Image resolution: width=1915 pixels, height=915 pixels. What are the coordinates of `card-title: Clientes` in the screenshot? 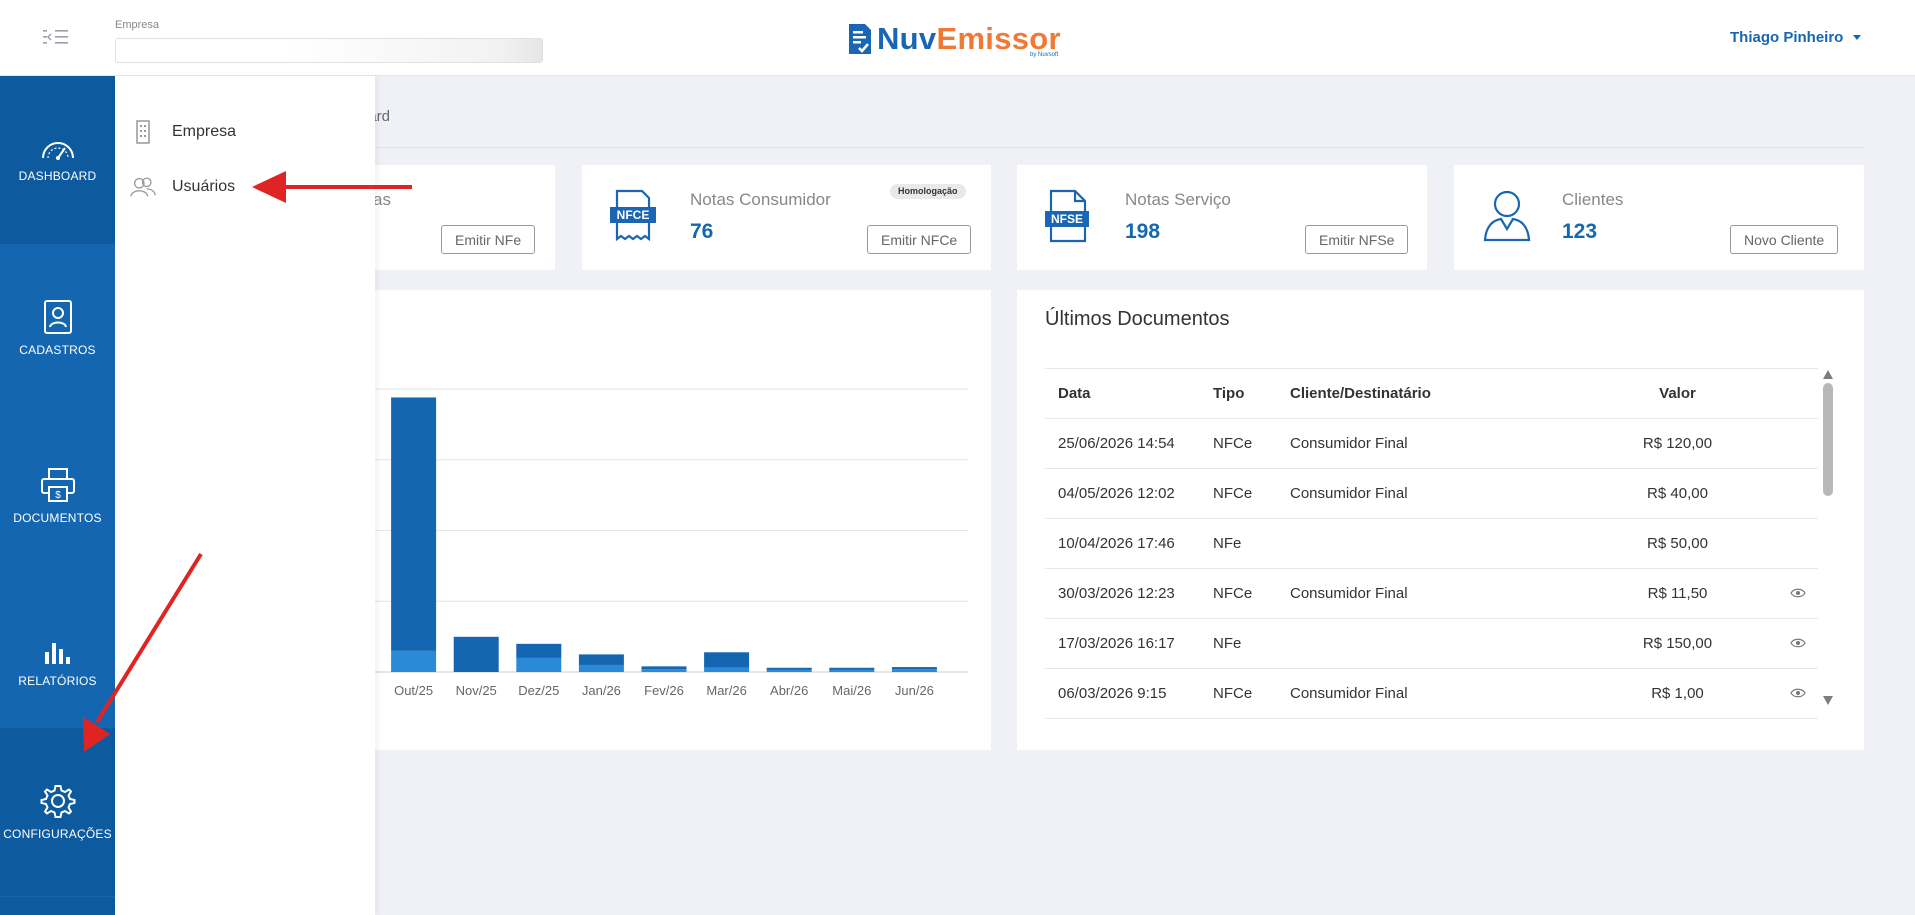 It's located at (1593, 199).